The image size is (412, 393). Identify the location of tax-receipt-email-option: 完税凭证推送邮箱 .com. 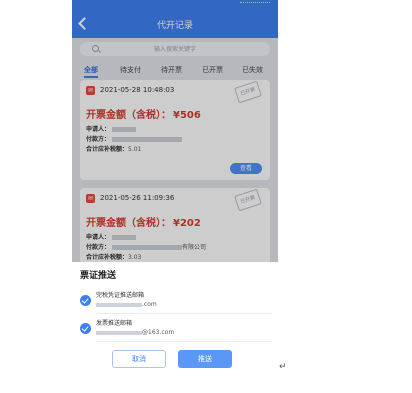
(175, 301).